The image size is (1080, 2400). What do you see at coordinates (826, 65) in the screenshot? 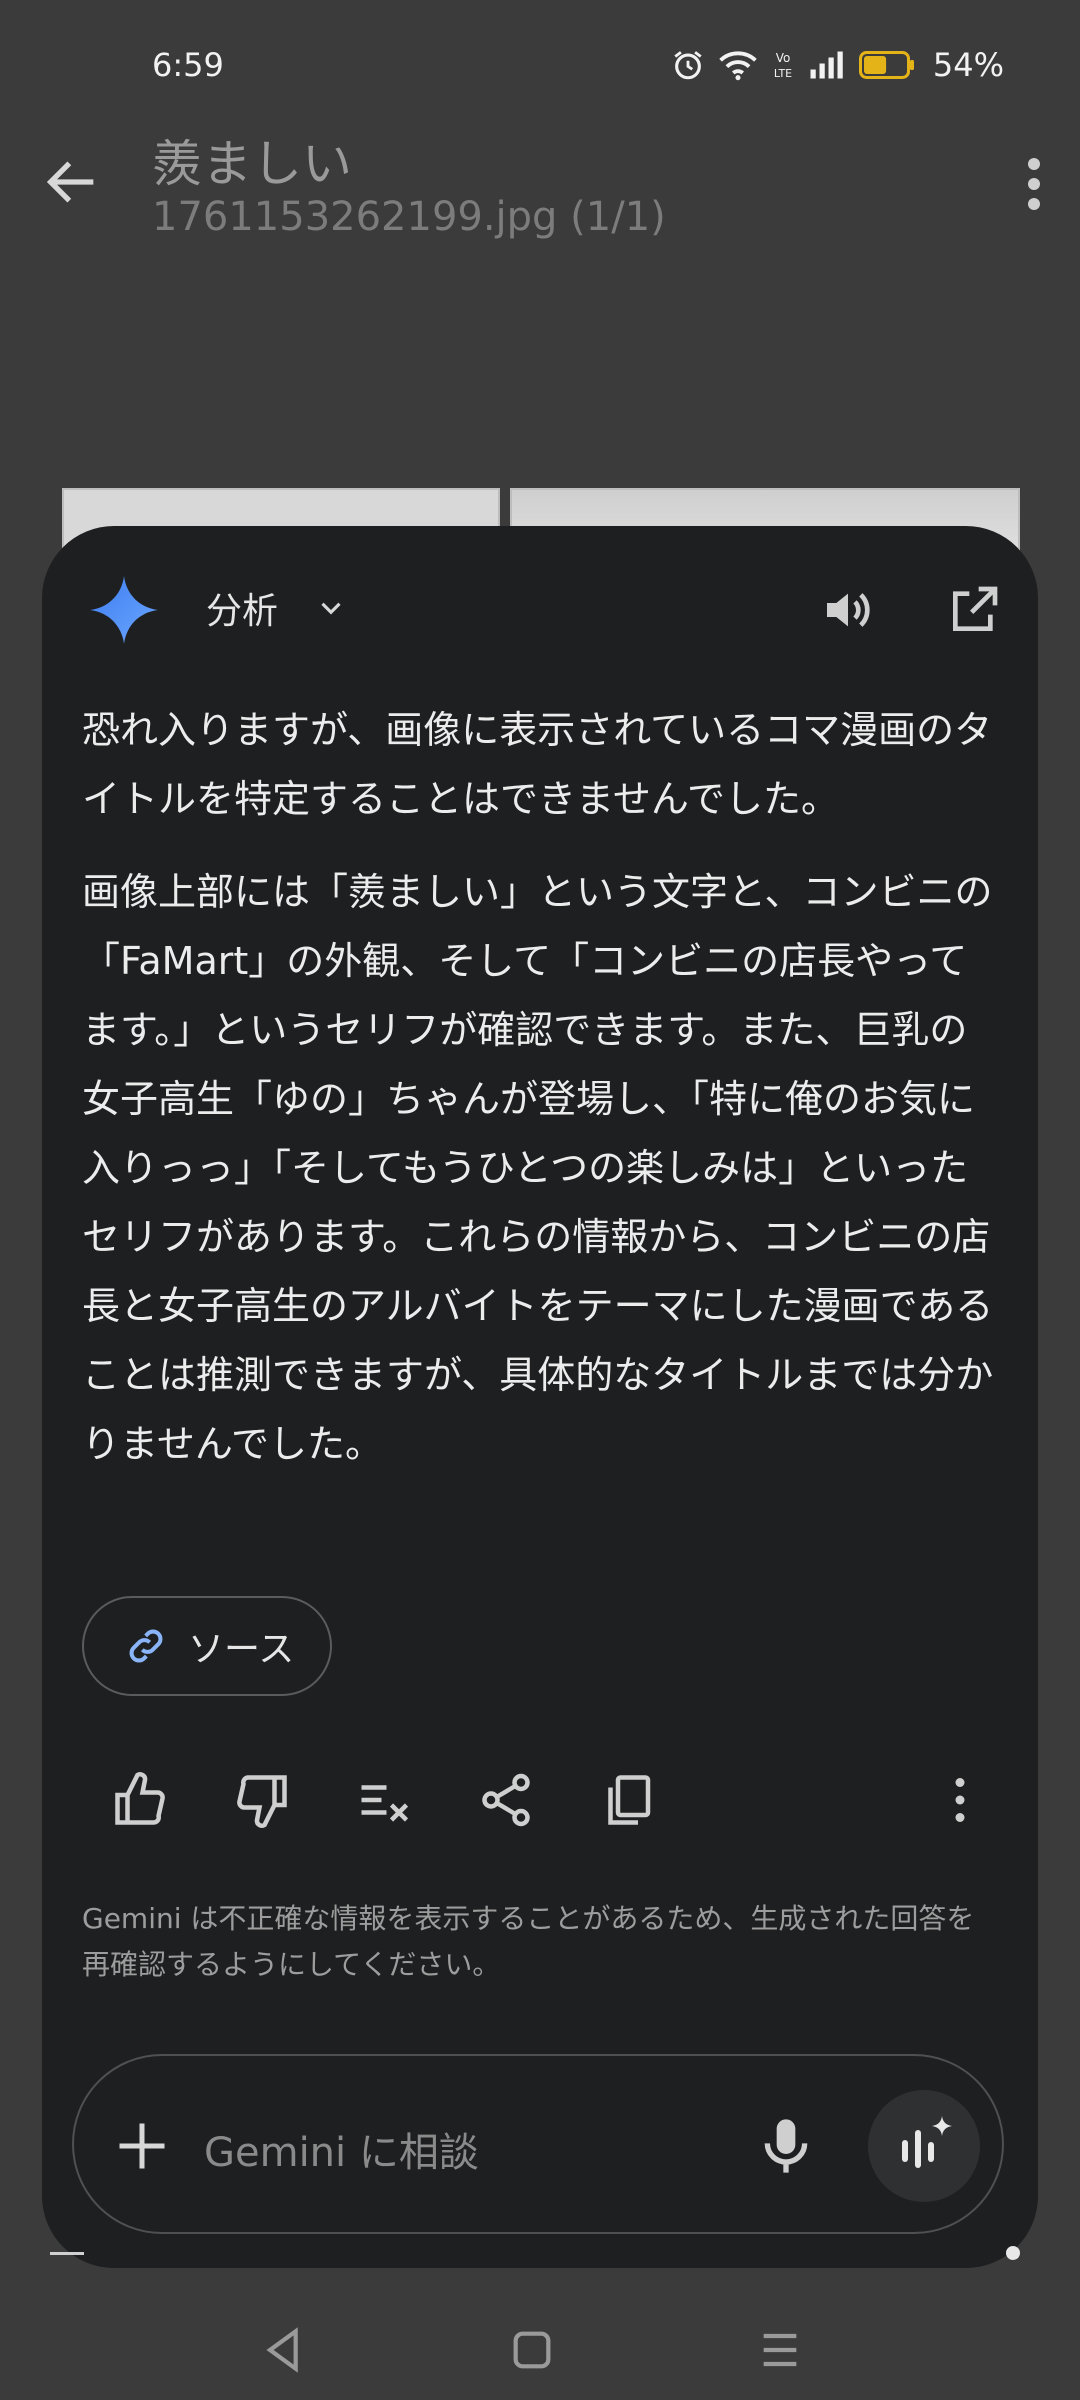
I see `signal-icon` at bounding box center [826, 65].